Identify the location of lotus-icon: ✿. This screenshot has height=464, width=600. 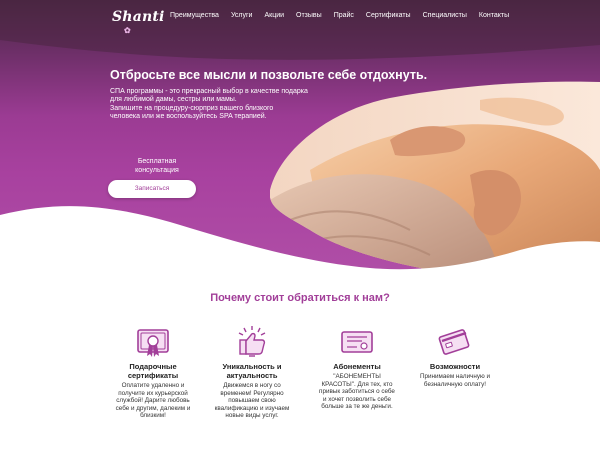
(127, 30).